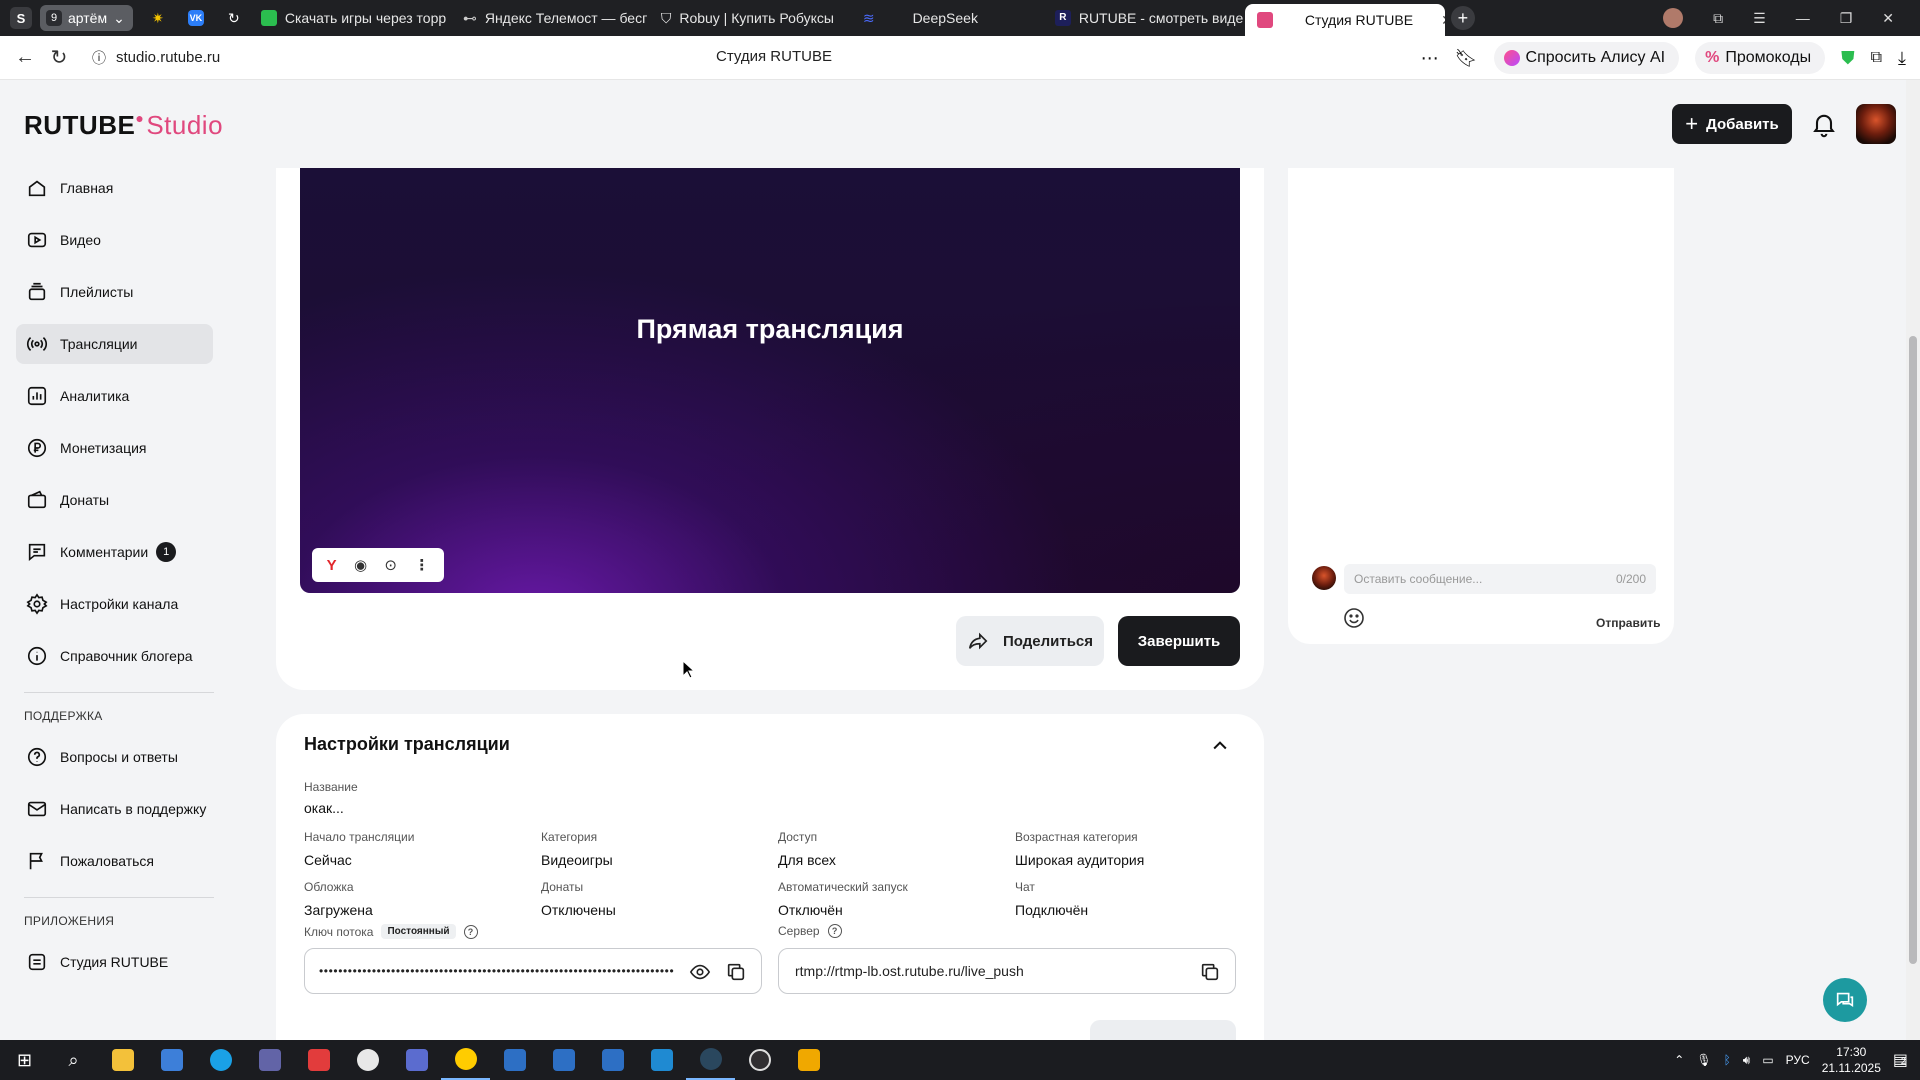 The height and width of the screenshot is (1080, 1920). Describe the element at coordinates (24, 1060) in the screenshot. I see `start-windows-icon: ⊞` at that location.